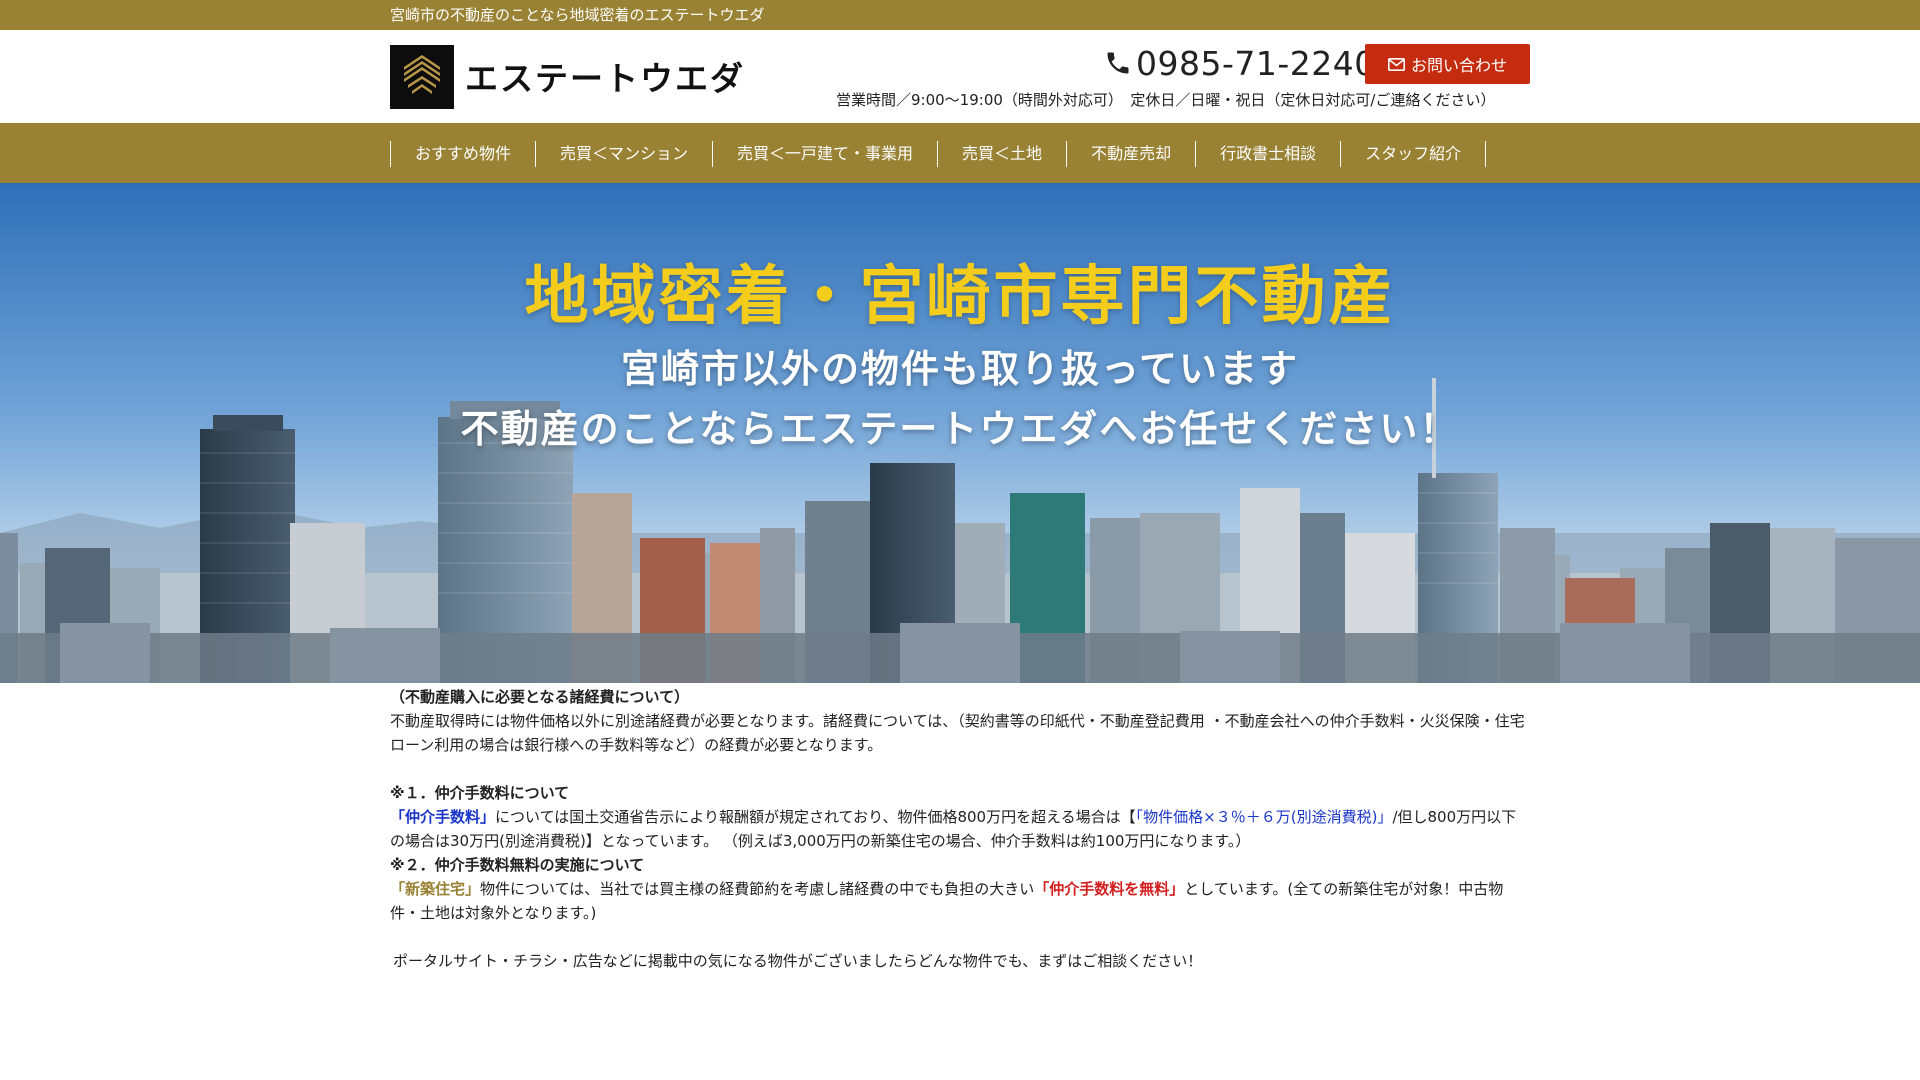  What do you see at coordinates (960, 15) in the screenshot?
I see `top-bar: 宮崎市の不動産のことなら地域密着のエステートウエダ` at bounding box center [960, 15].